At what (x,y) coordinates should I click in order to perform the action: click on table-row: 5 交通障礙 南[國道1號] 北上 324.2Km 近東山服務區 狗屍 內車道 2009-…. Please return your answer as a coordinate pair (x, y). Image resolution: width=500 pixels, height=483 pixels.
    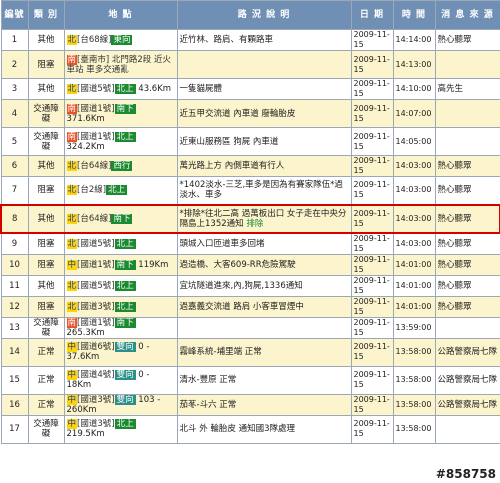
    Looking at the image, I should click on (250, 141).